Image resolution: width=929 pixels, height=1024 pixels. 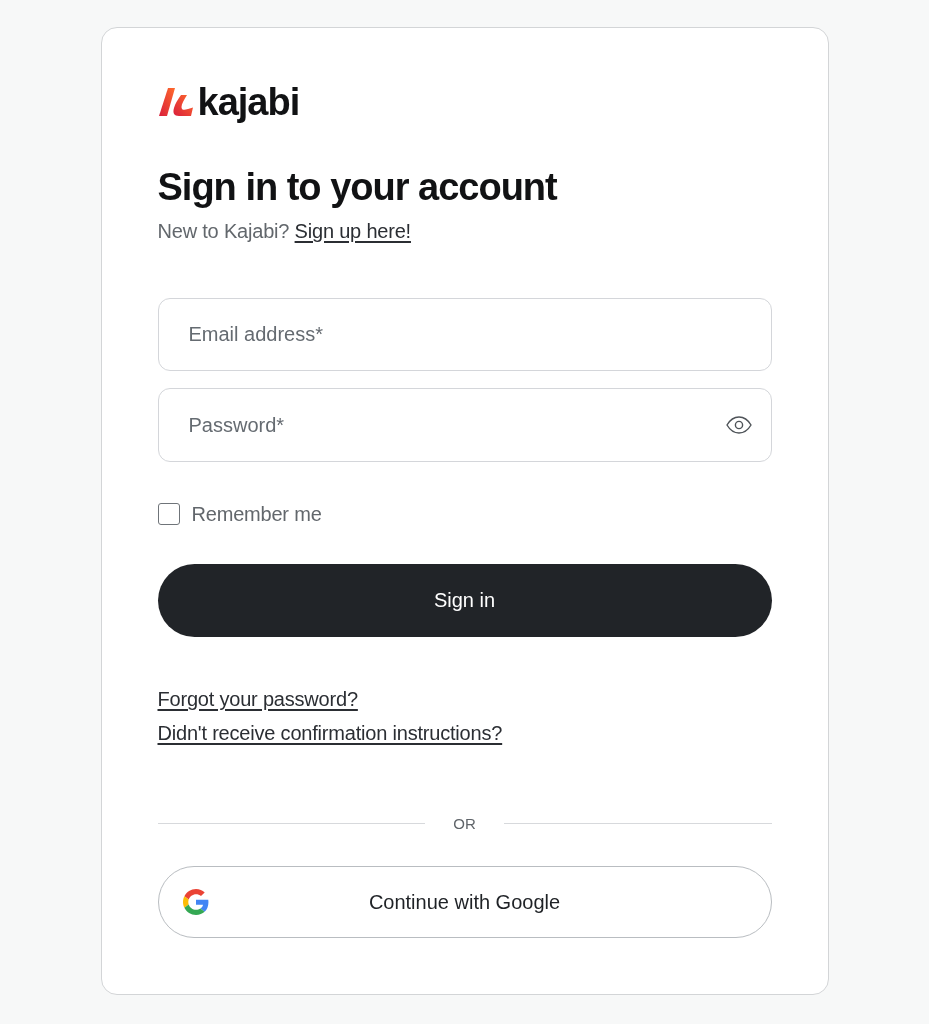 What do you see at coordinates (284, 231) in the screenshot?
I see `signup-prompt: New to Kajabi? Sign up here!` at bounding box center [284, 231].